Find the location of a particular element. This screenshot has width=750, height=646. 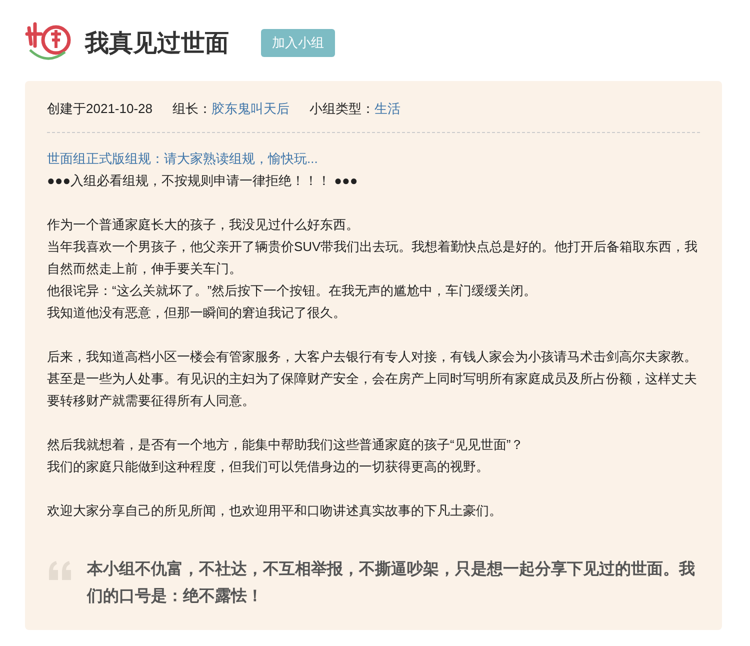

quote-mark-icon is located at coordinates (60, 570).